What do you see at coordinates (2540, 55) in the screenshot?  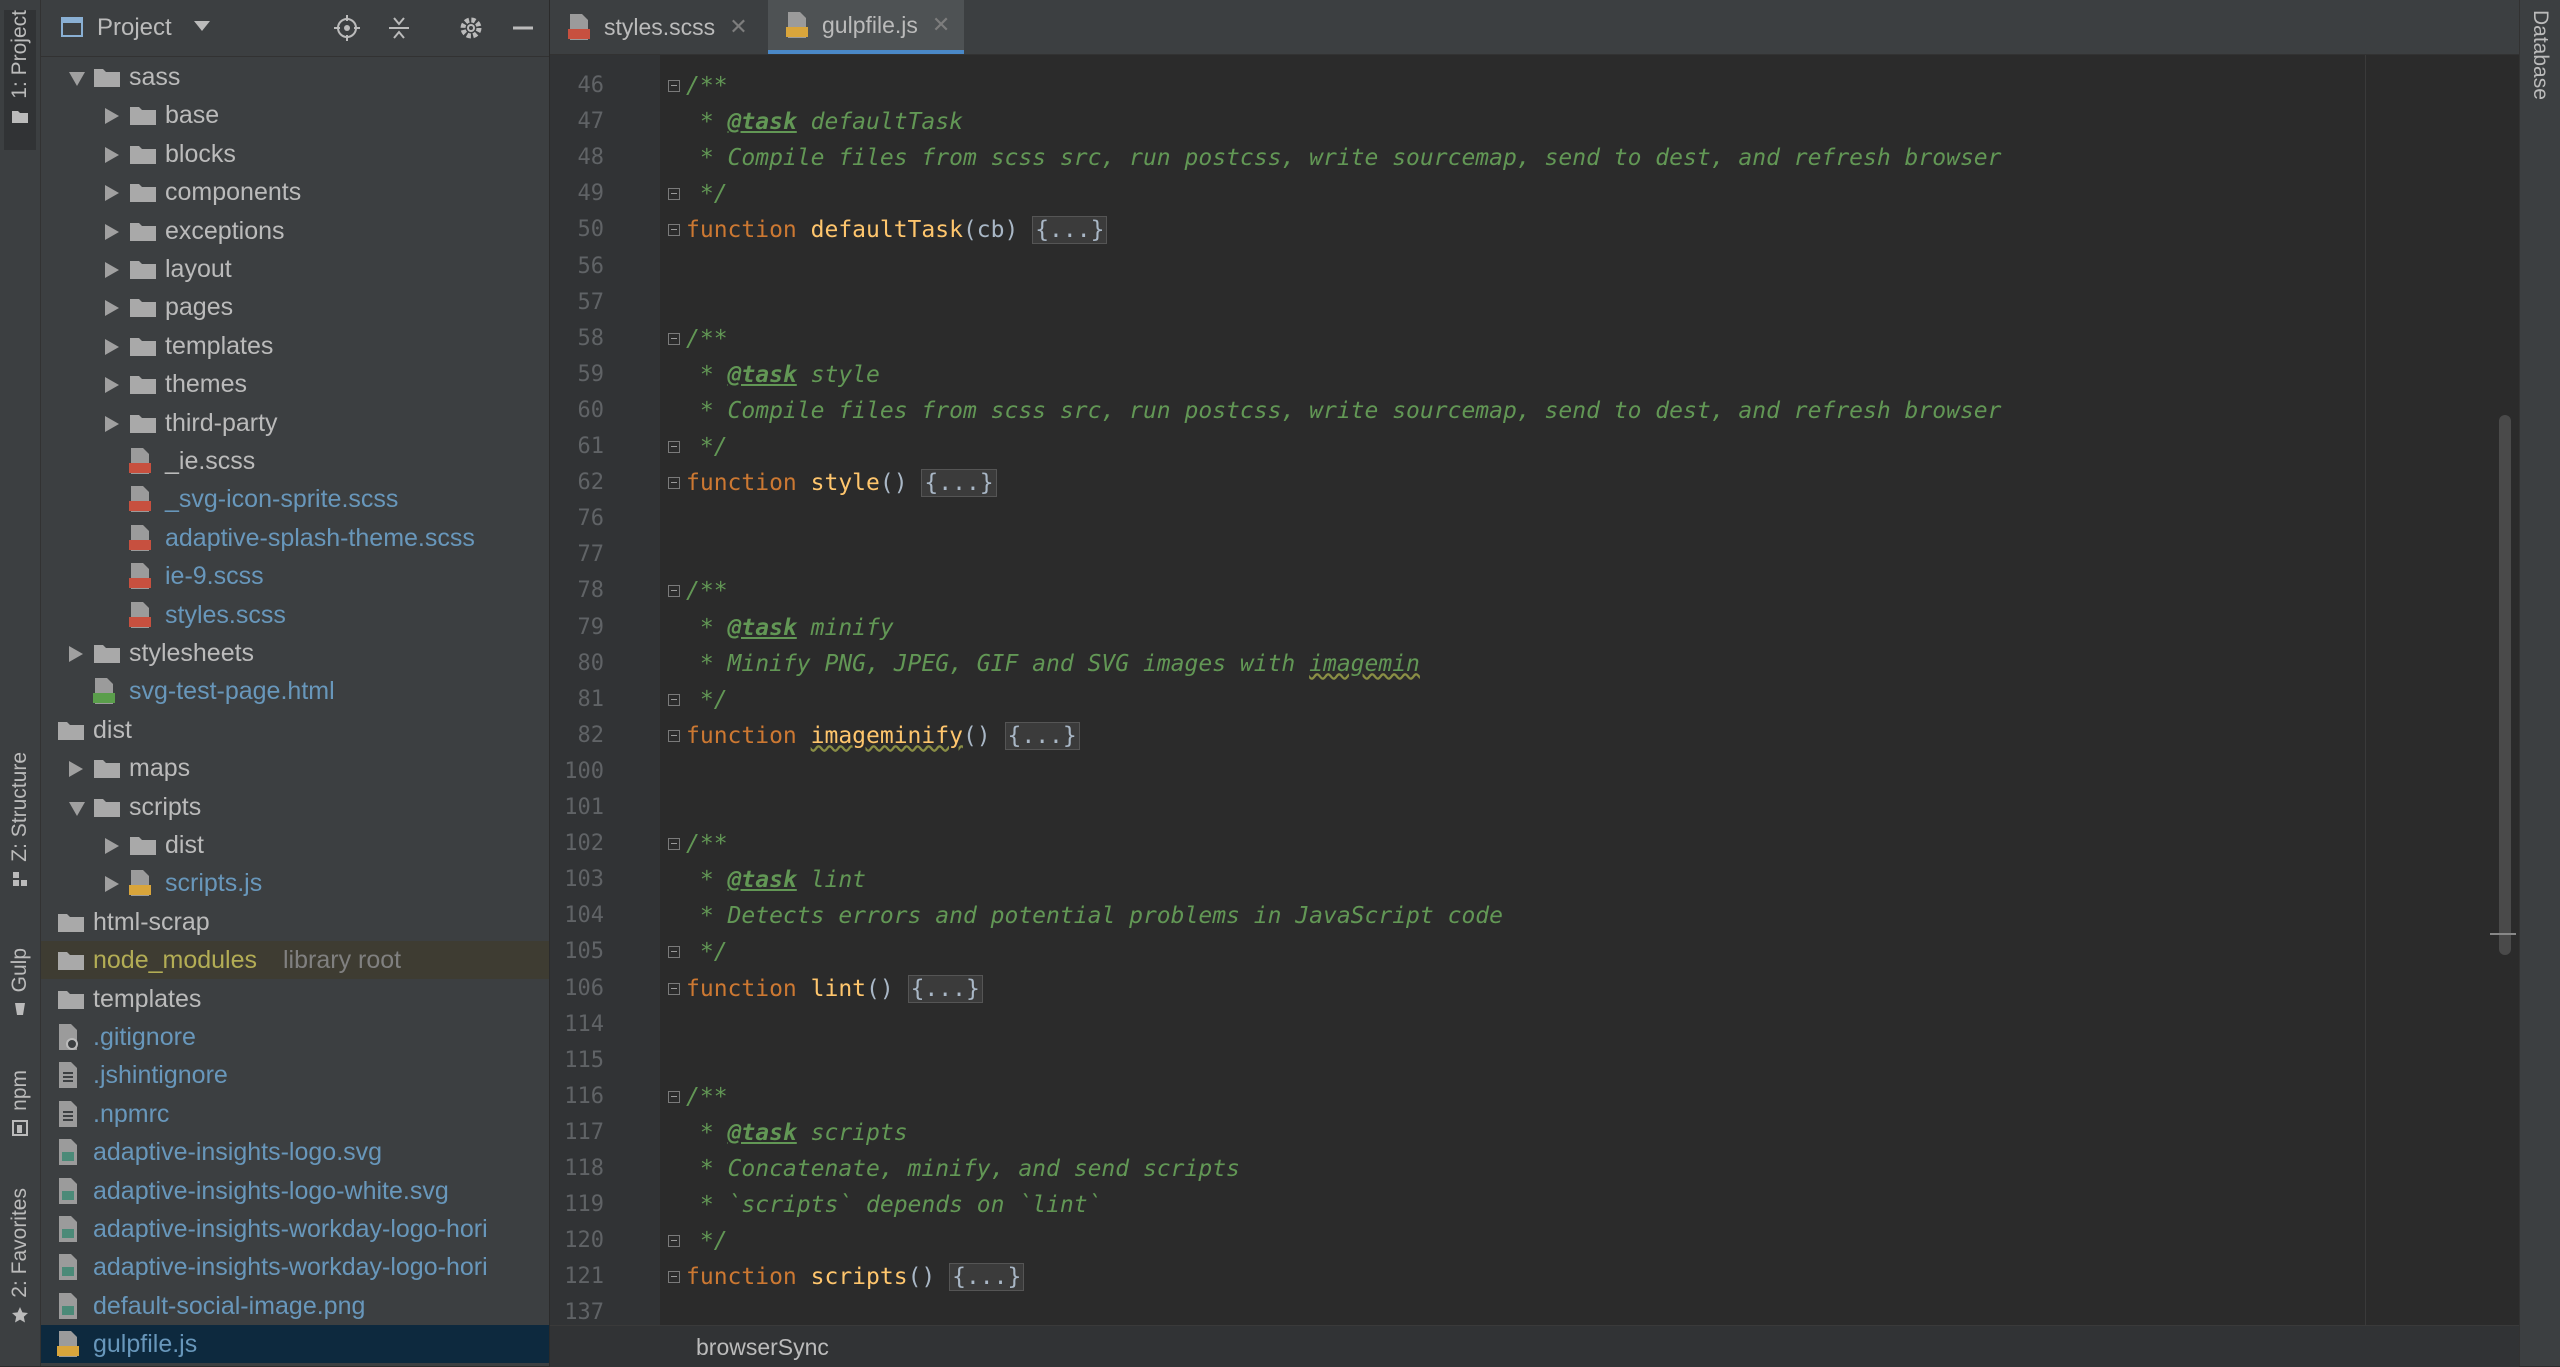 I see `tool-tab-database: Database` at bounding box center [2540, 55].